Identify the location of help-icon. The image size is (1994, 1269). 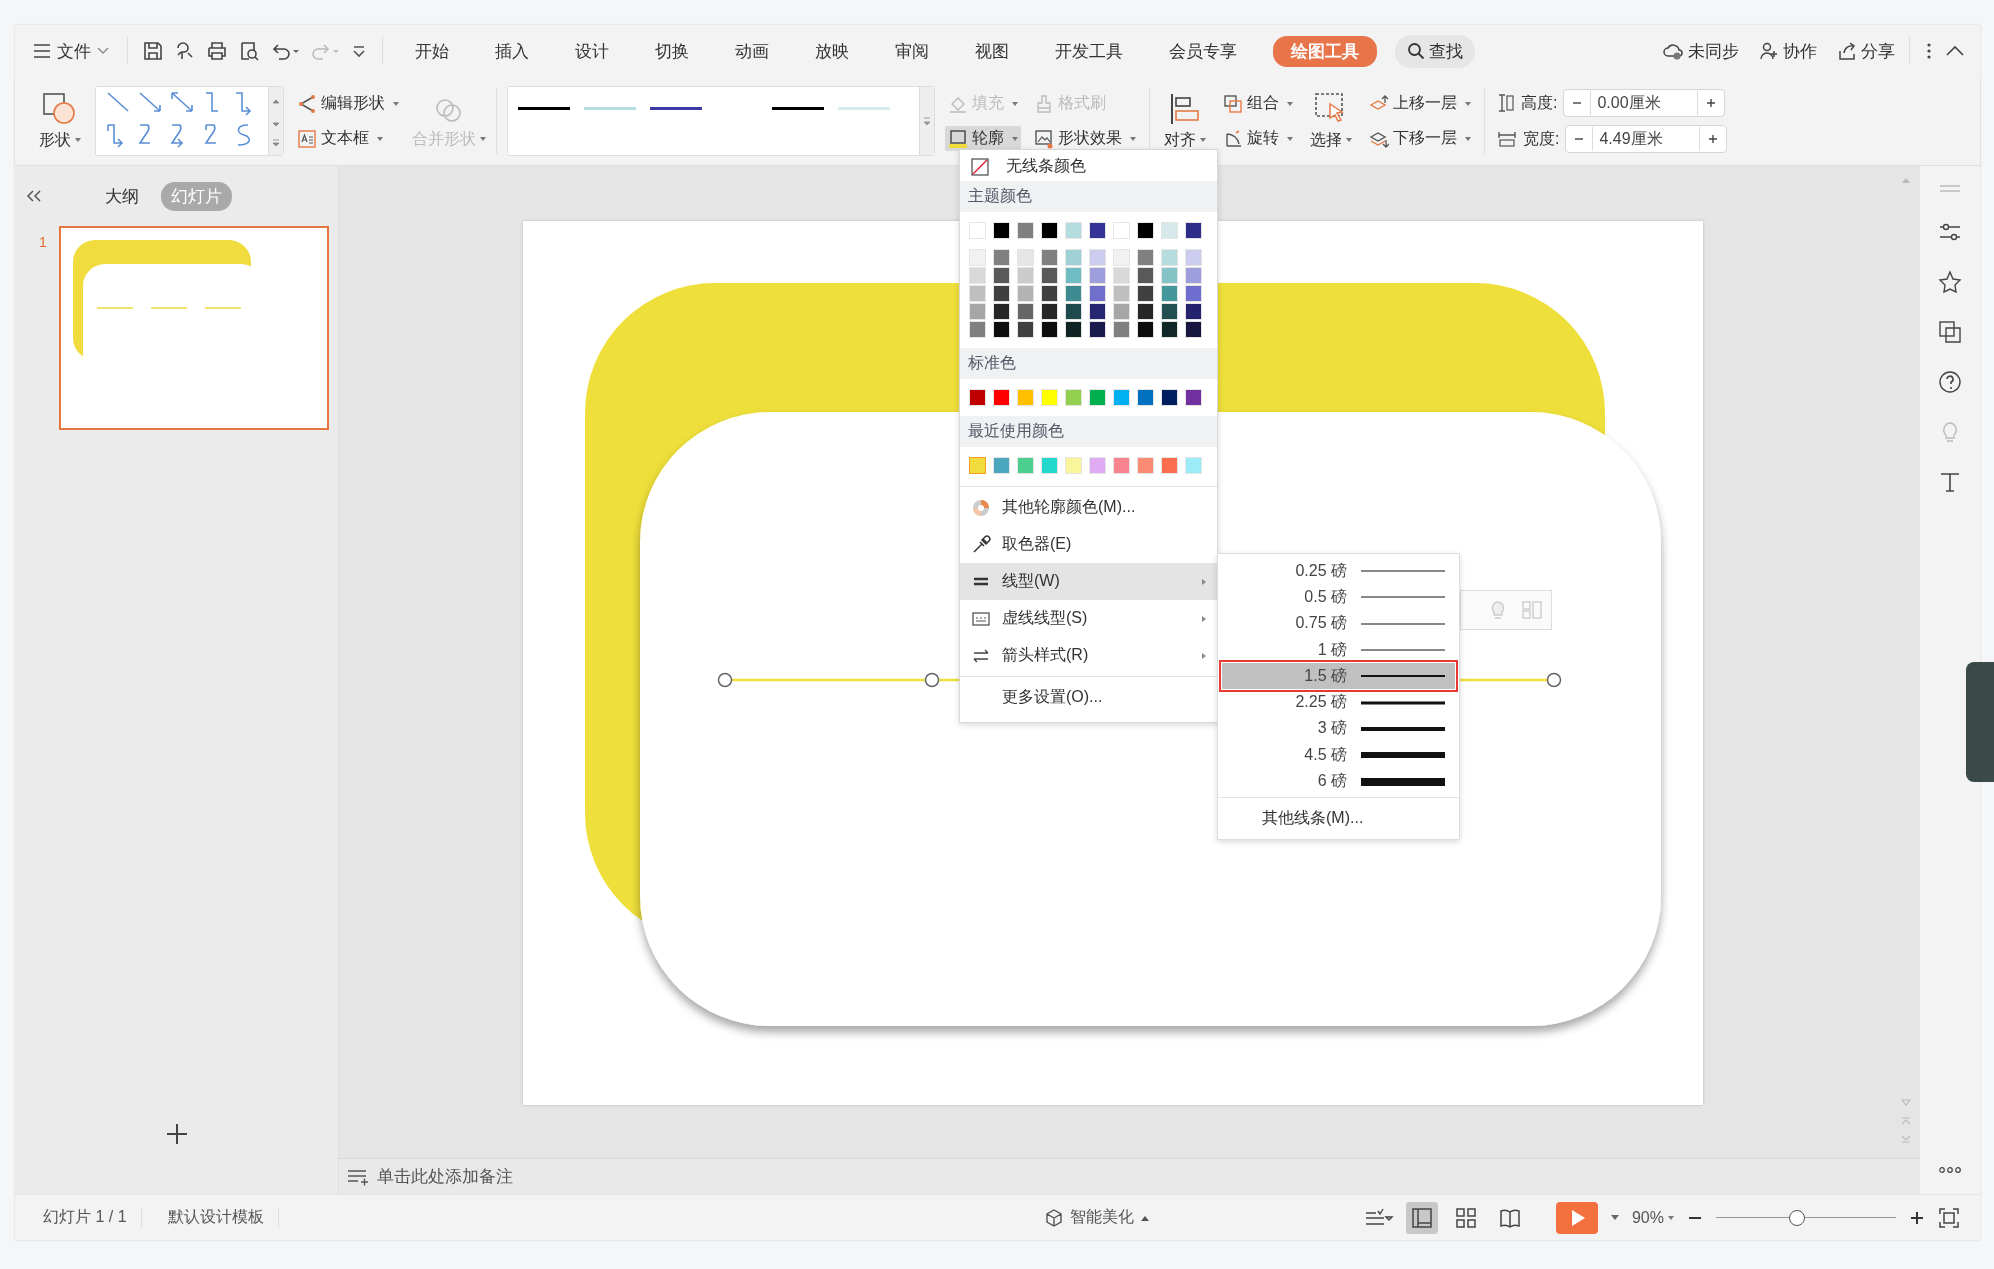
(1950, 382).